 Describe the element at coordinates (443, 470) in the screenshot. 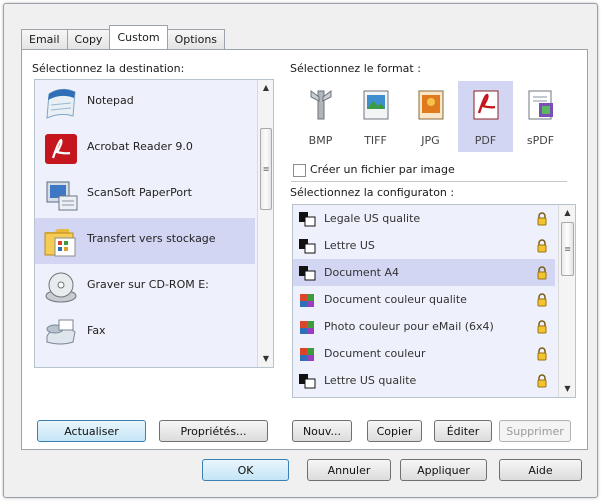

I see `apply-button: Appliquer` at that location.